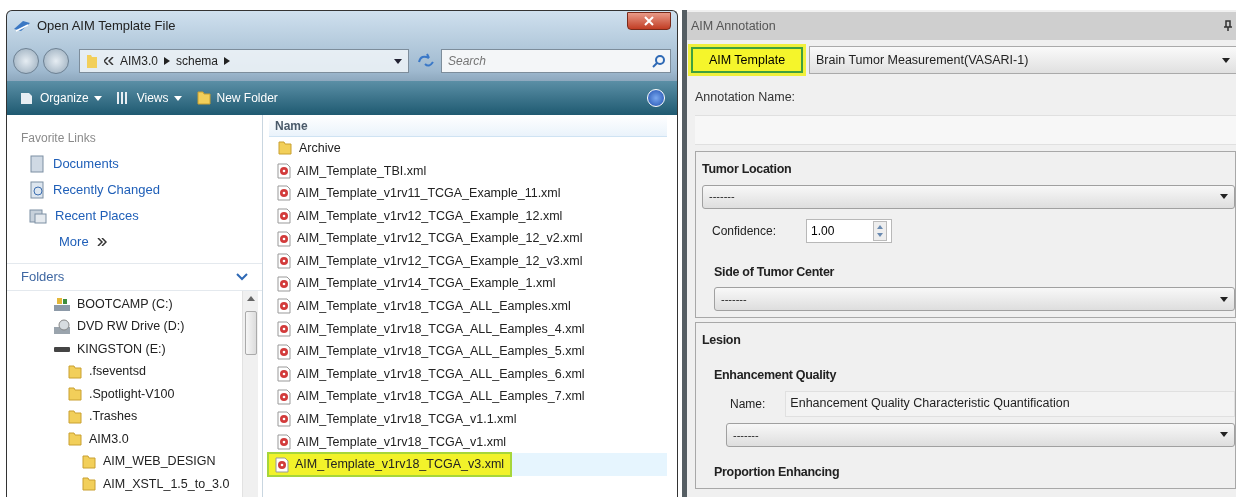 The height and width of the screenshot is (497, 1236). Describe the element at coordinates (473, 284) in the screenshot. I see `file-item: AIM_Template_v1rv14_TCGA_Example_1.xml` at that location.